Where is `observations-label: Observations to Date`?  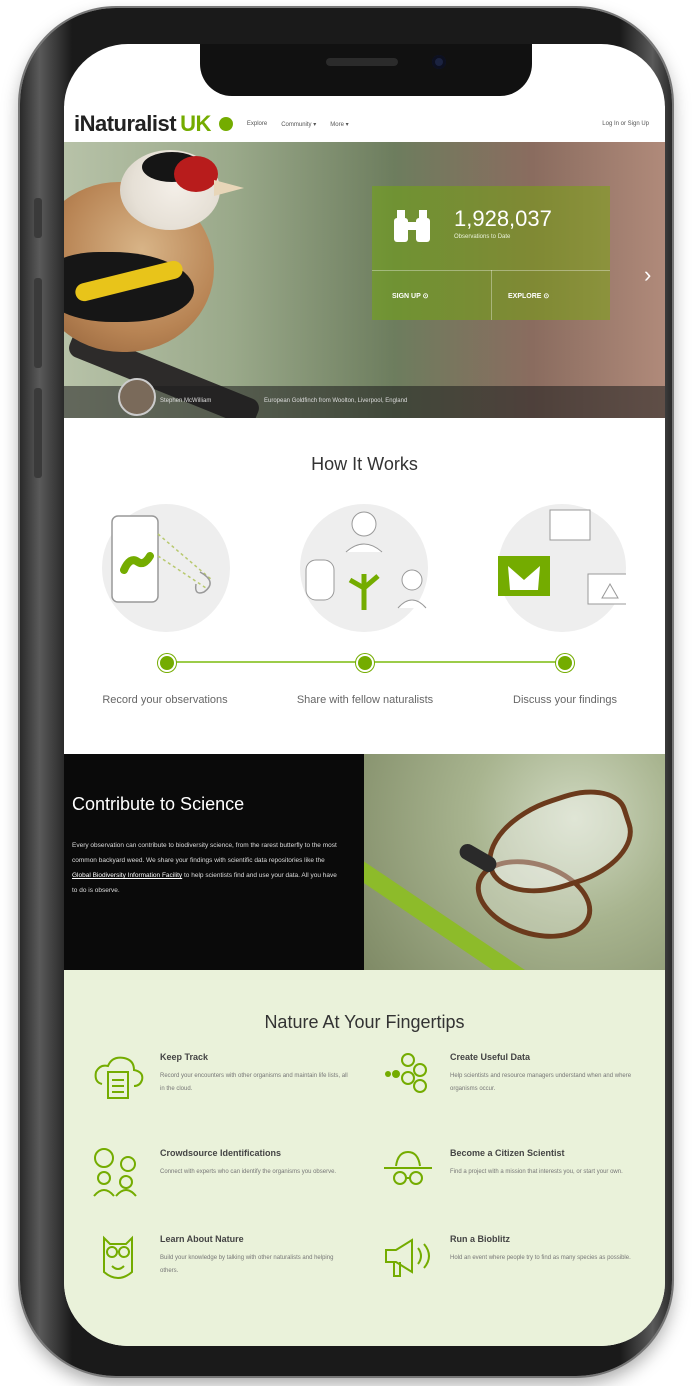 observations-label: Observations to Date is located at coordinates (482, 237).